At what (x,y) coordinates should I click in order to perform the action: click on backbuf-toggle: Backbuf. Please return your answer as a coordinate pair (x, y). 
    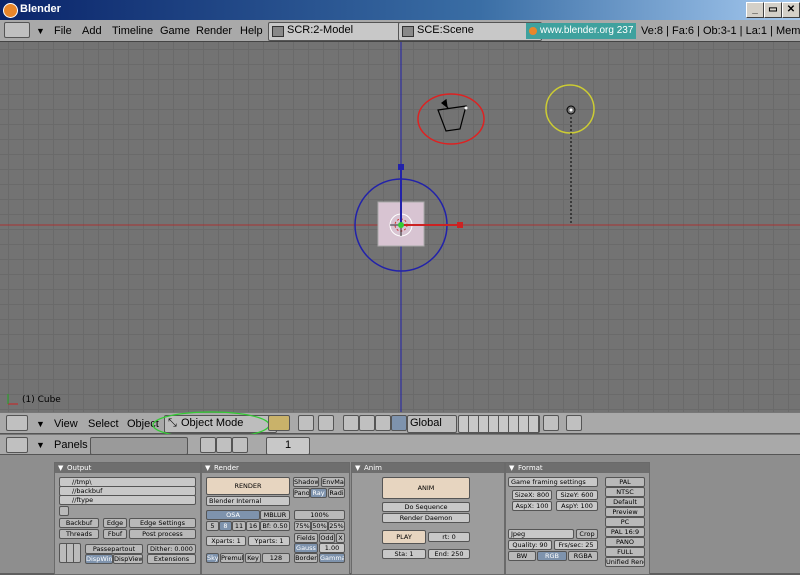
    Looking at the image, I should click on (79, 523).